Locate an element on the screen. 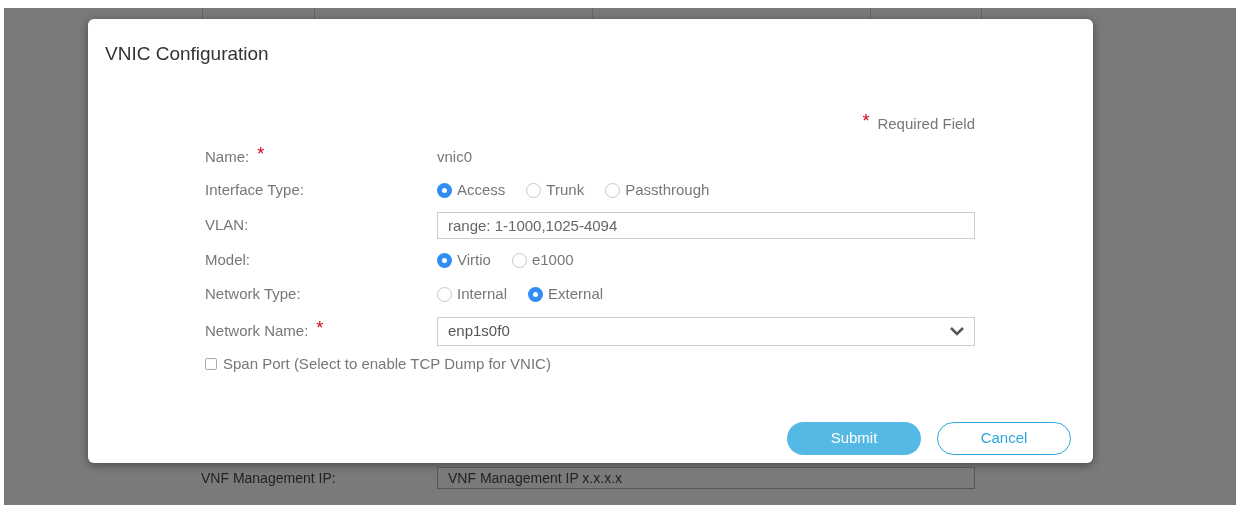 The image size is (1236, 505). field-label: Network Type: is located at coordinates (253, 293).